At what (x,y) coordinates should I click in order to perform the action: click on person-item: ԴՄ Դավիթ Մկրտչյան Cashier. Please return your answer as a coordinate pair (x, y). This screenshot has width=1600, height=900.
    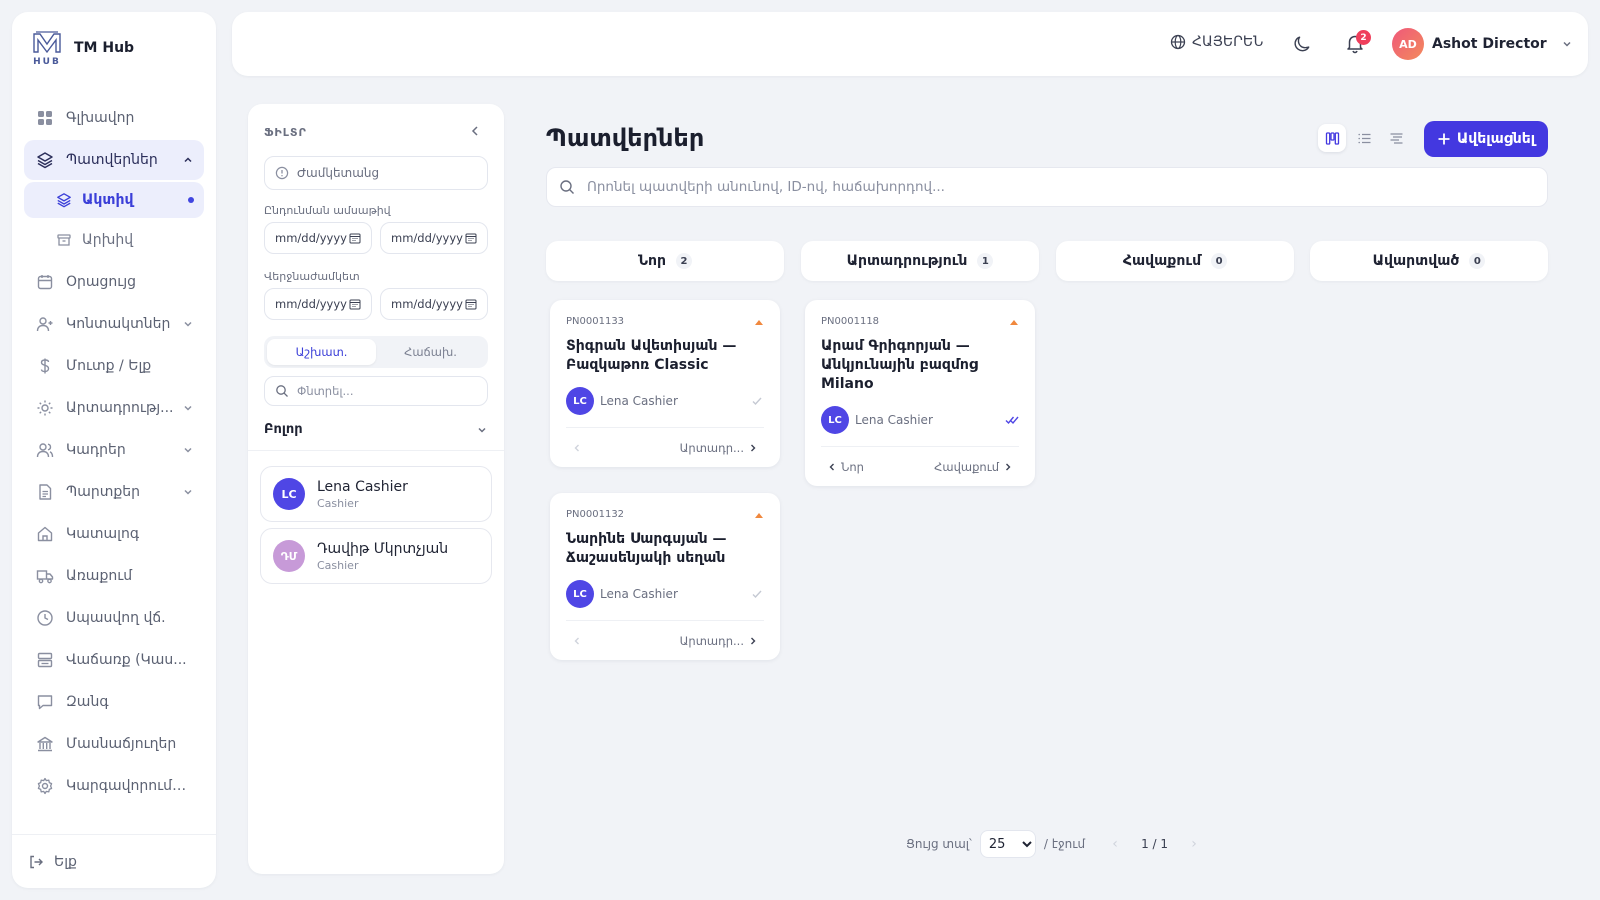
    Looking at the image, I should click on (376, 556).